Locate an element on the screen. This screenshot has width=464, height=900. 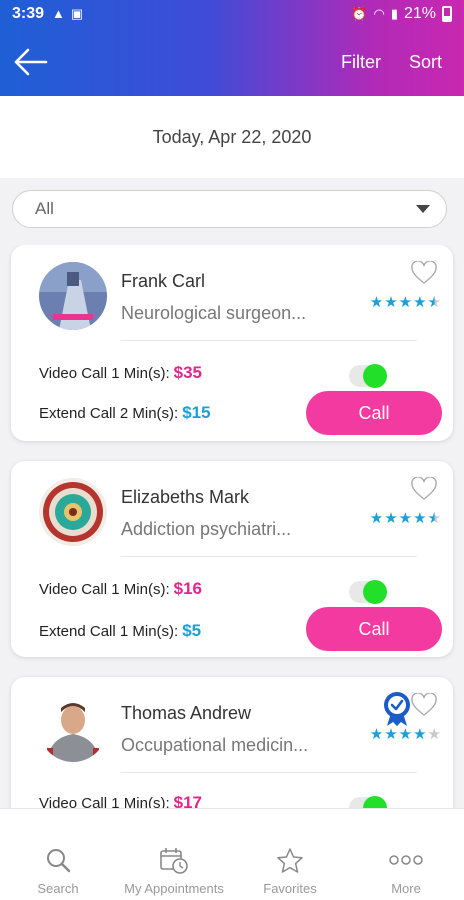
video-call-price: $35 is located at coordinates (187, 372).